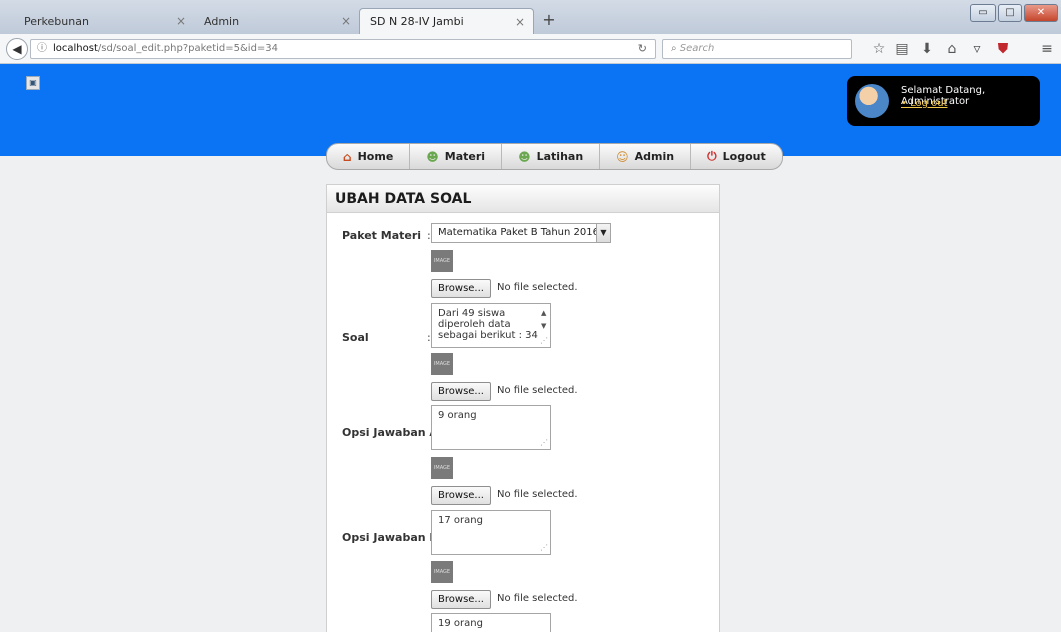 The height and width of the screenshot is (632, 1061). Describe the element at coordinates (276, 21) in the screenshot. I see `browser-tab-admin: Admin ×` at that location.